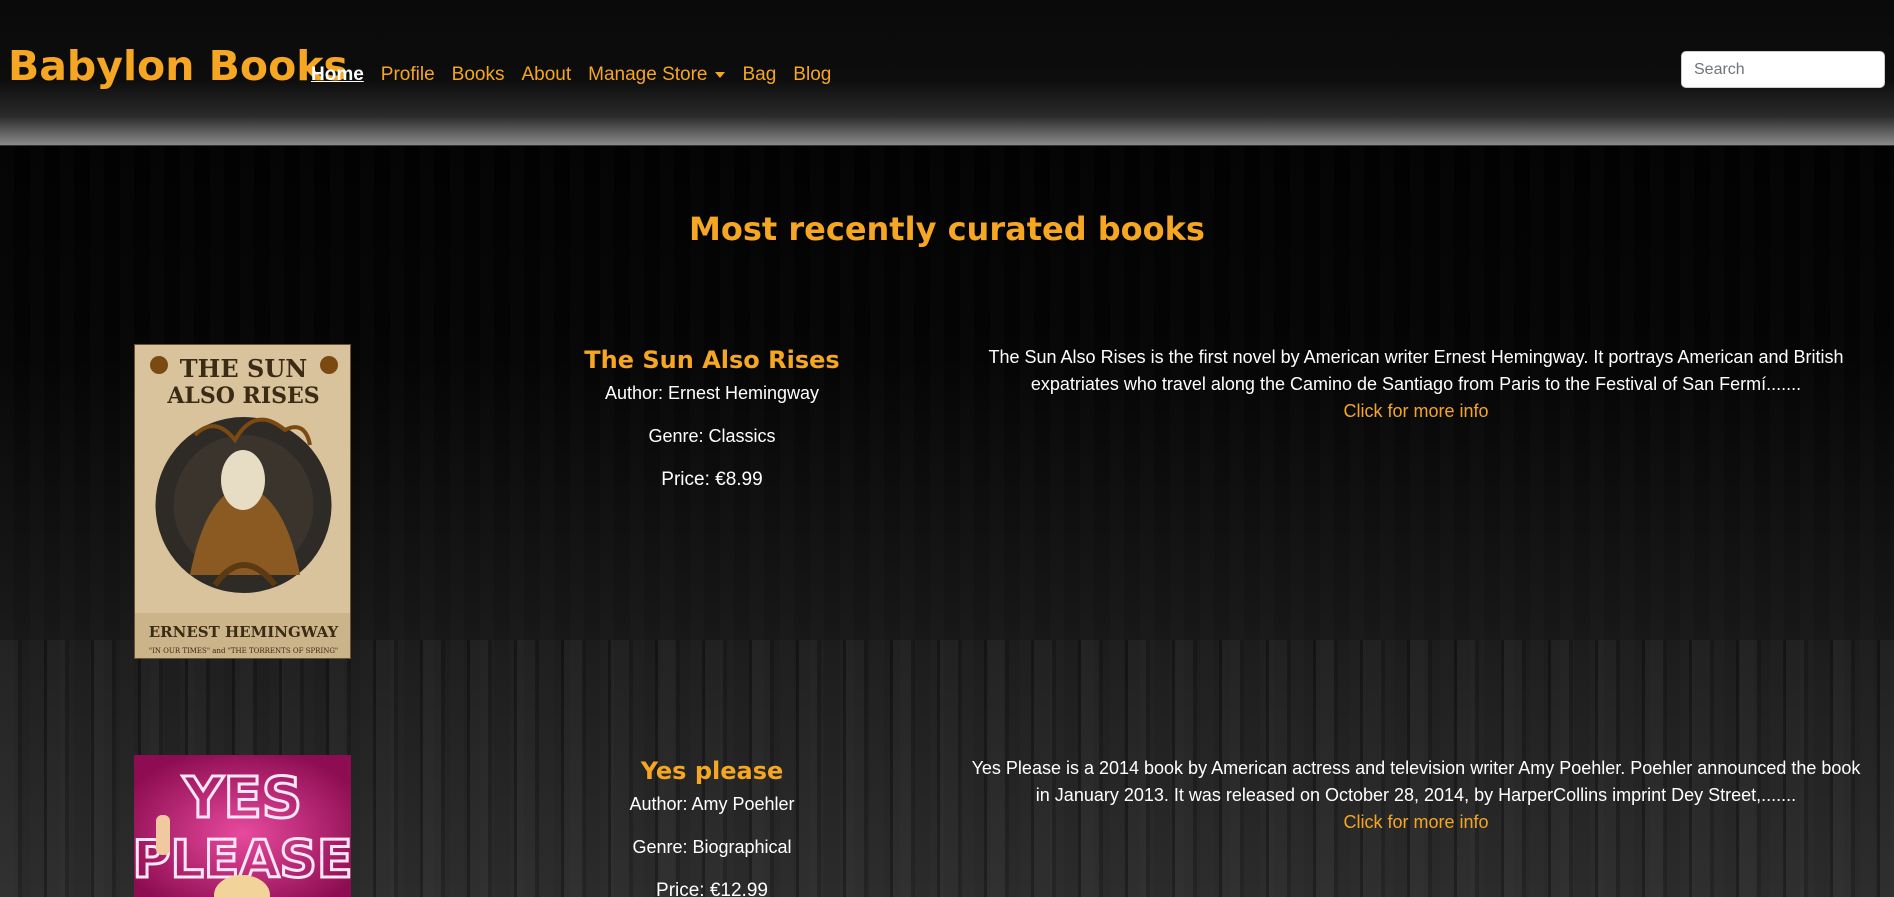  Describe the element at coordinates (712, 360) in the screenshot. I see `book-title: The Sun Also Rises` at that location.